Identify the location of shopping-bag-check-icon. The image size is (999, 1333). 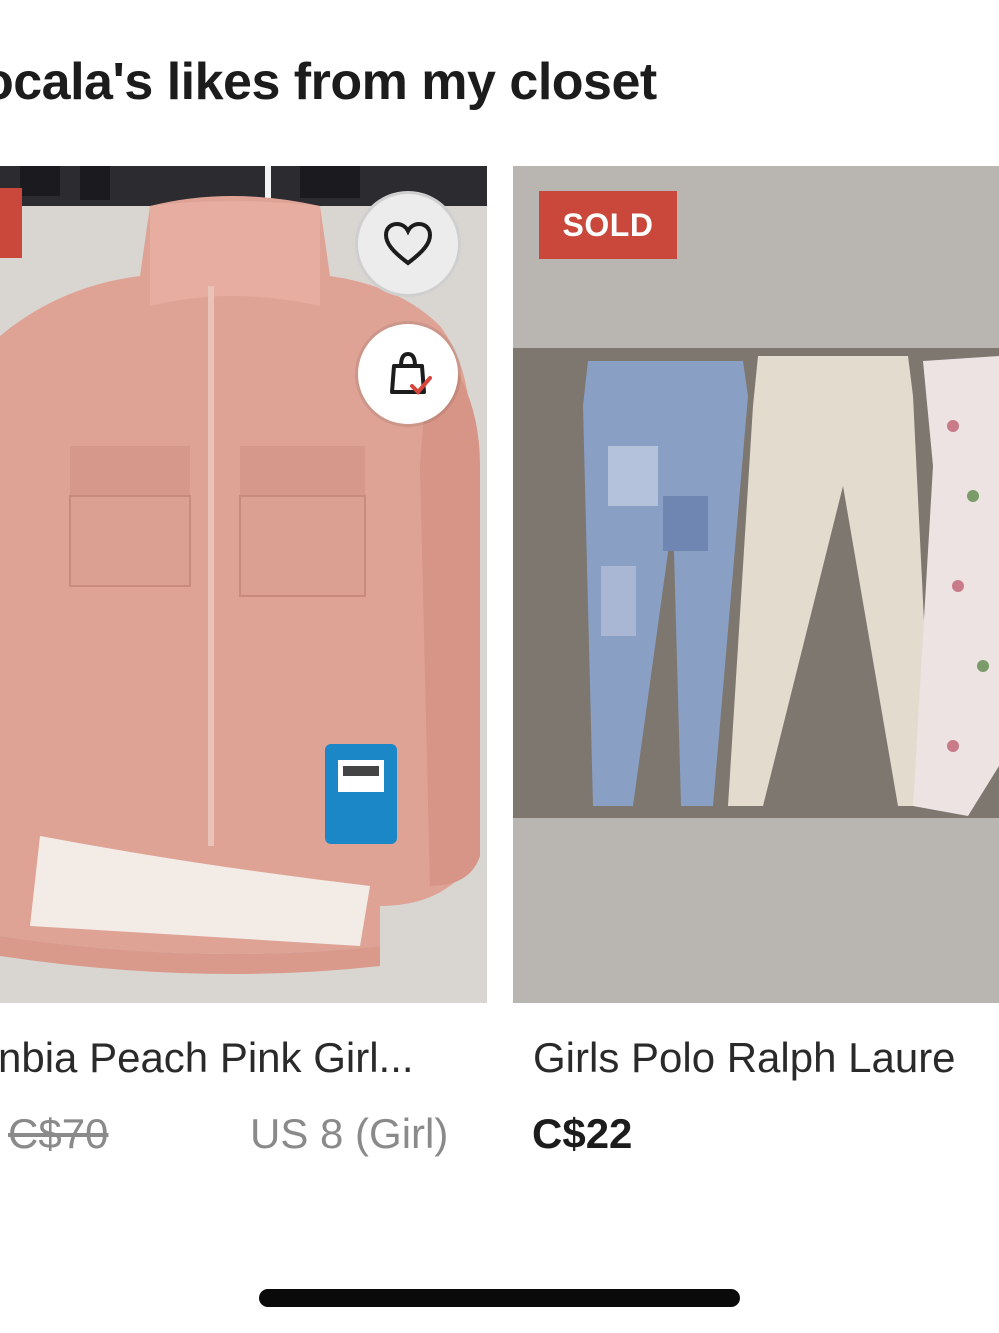
(411, 373).